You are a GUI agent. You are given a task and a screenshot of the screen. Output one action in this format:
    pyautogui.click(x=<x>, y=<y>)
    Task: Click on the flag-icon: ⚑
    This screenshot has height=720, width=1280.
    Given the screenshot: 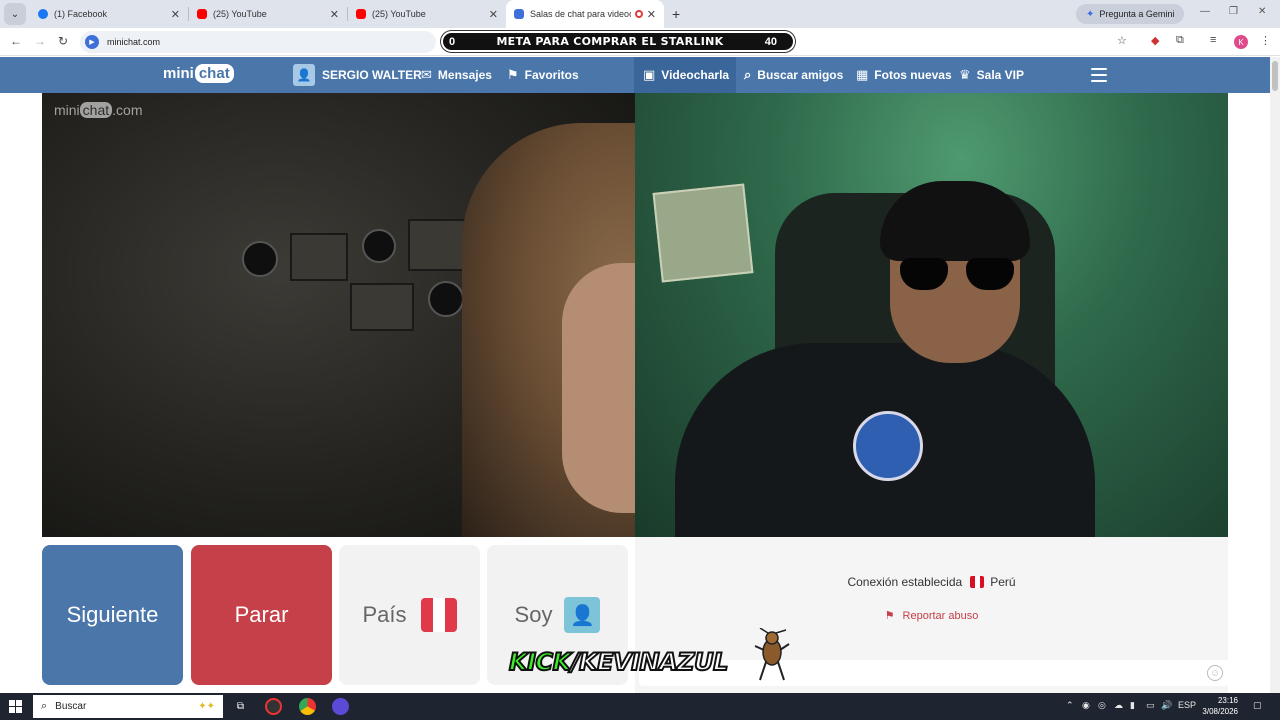 What is the action you would take?
    pyautogui.click(x=889, y=616)
    